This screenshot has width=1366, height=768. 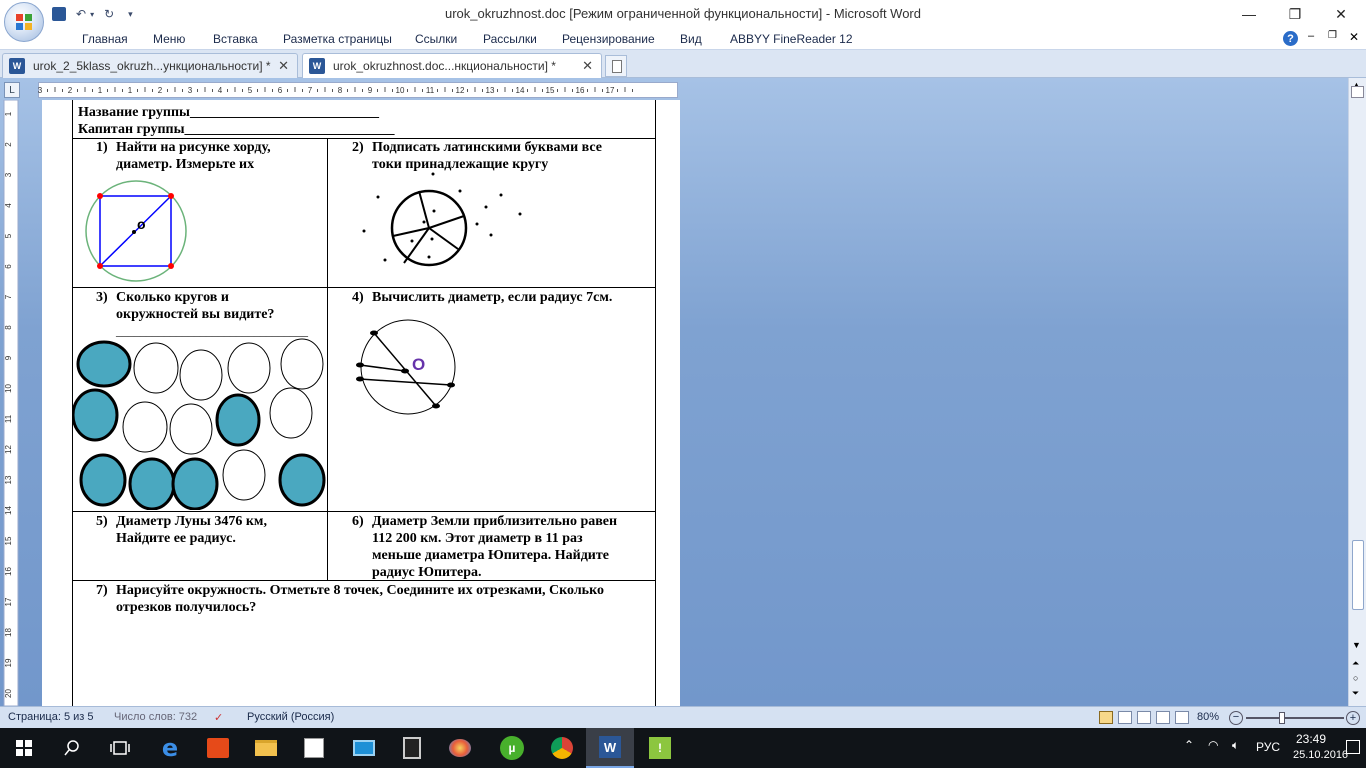 I want to click on clock-time: 23:49, so click(x=1311, y=739).